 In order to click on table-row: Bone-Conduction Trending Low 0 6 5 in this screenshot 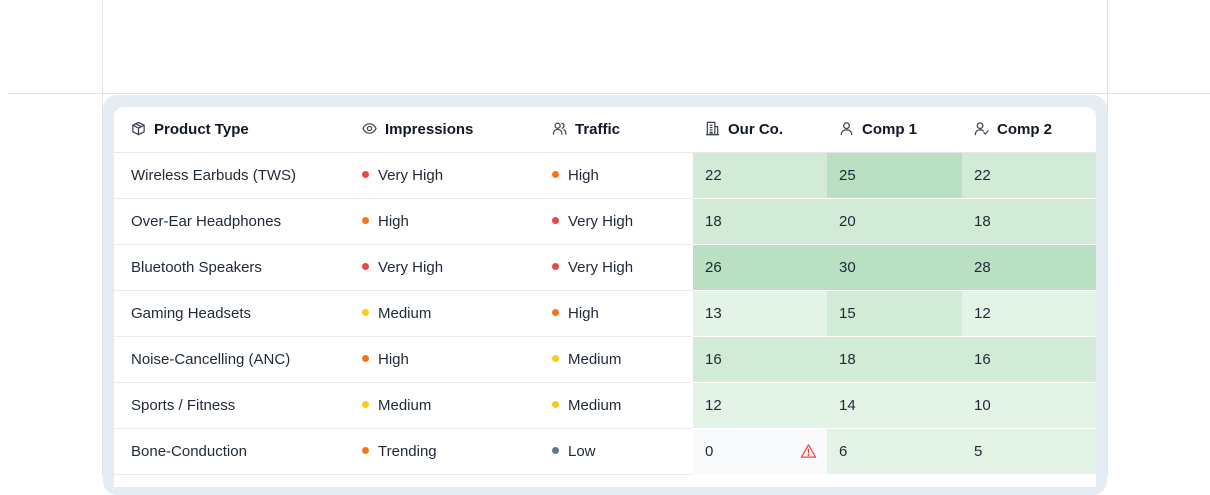, I will do `click(605, 451)`.